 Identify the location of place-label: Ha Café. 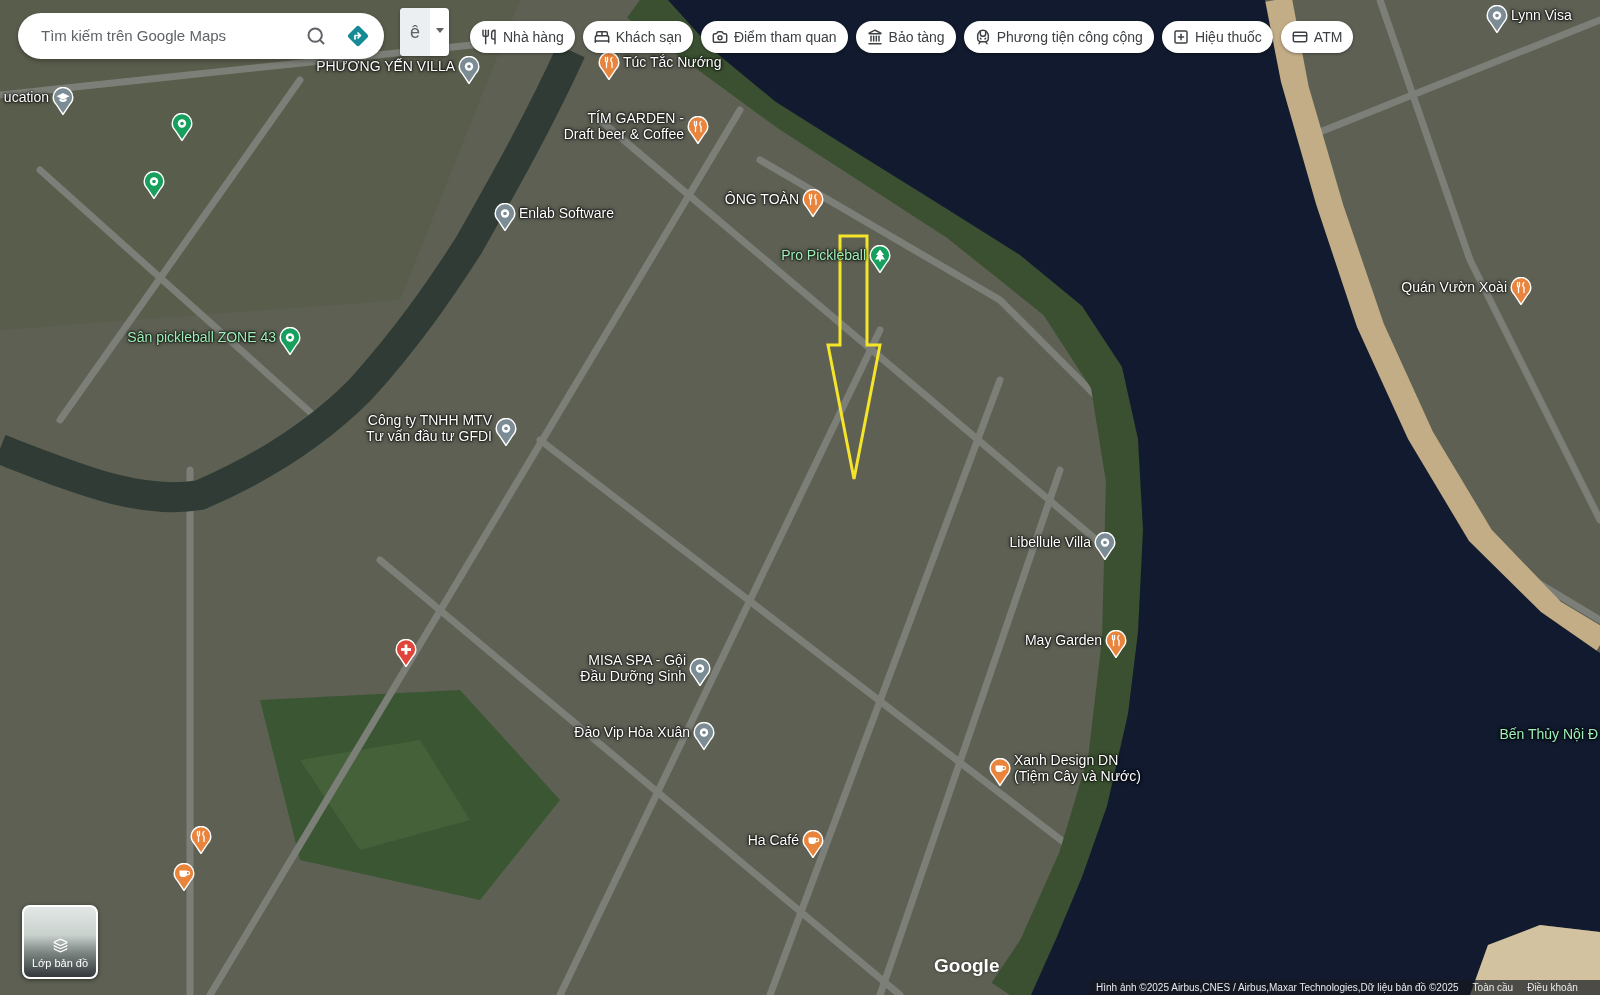
(773, 840).